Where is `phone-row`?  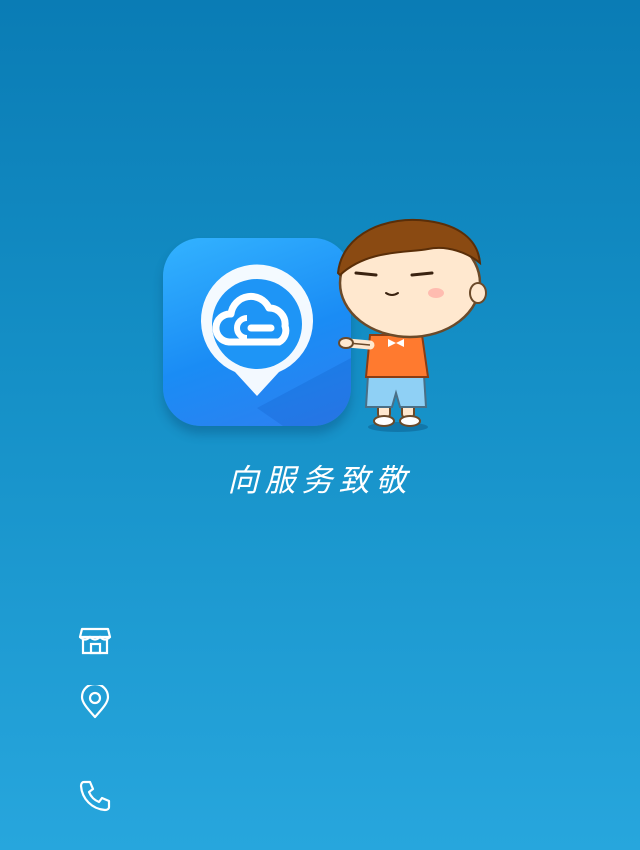
phone-row is located at coordinates (328, 795).